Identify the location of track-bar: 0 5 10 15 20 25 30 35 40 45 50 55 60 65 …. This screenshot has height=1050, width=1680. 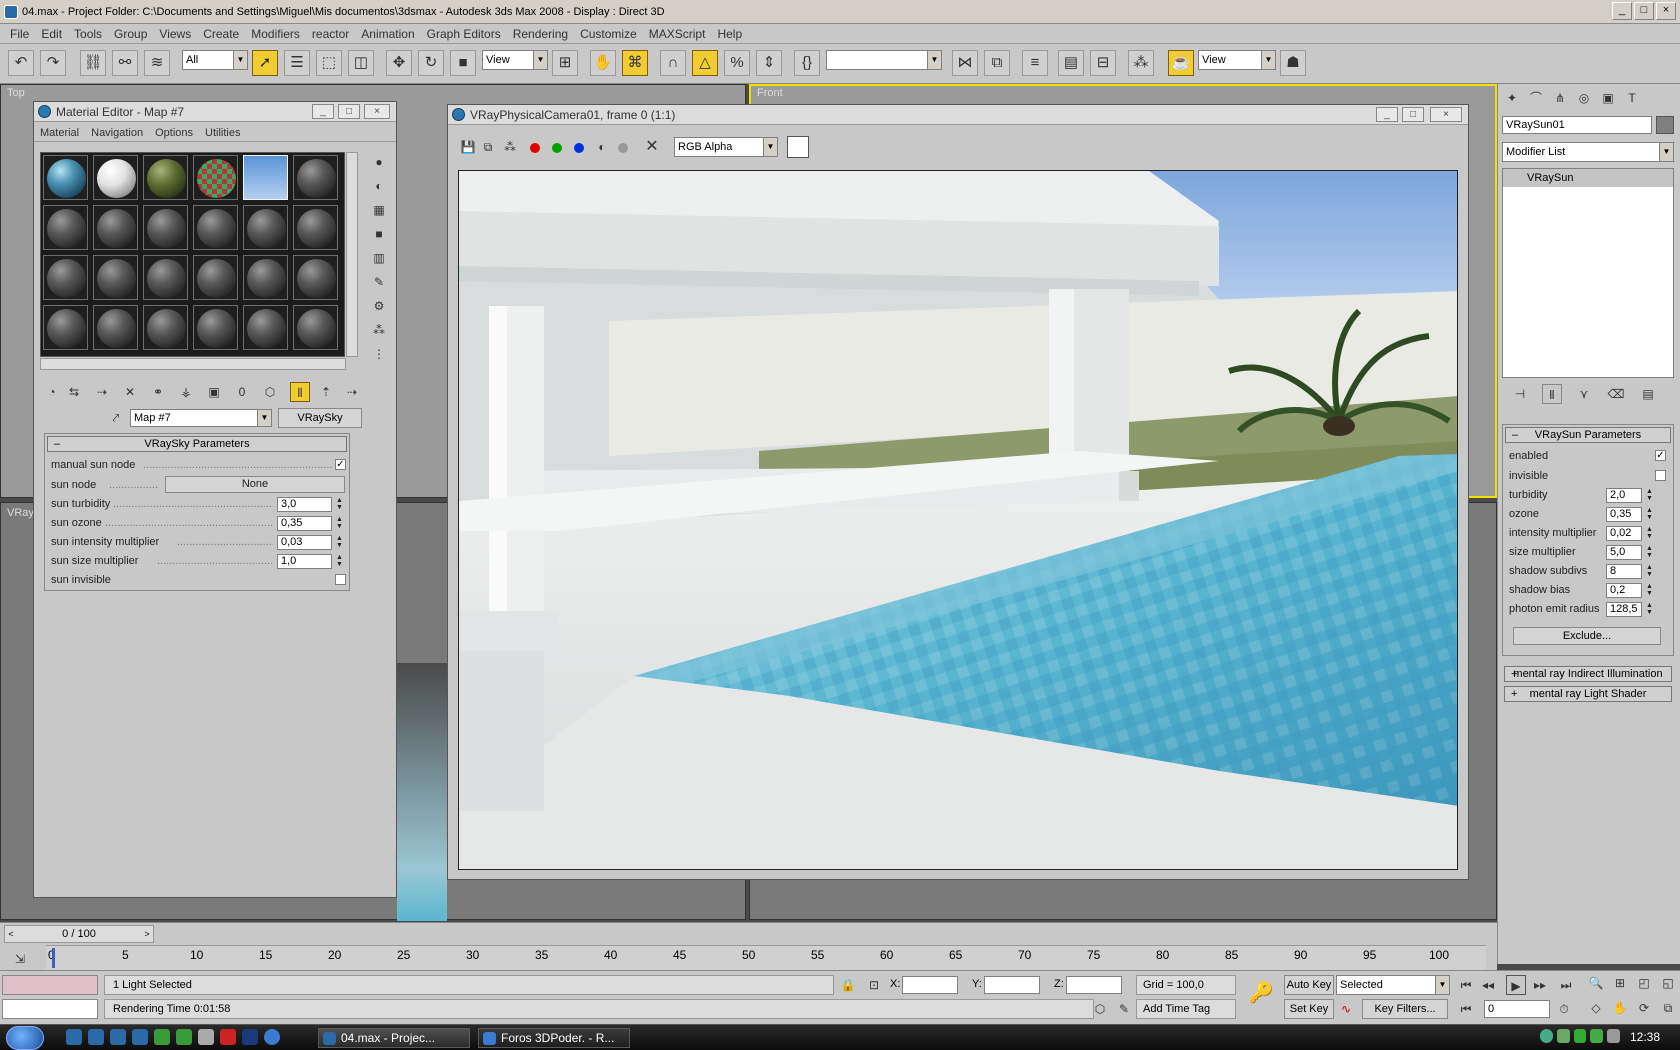
(766, 958).